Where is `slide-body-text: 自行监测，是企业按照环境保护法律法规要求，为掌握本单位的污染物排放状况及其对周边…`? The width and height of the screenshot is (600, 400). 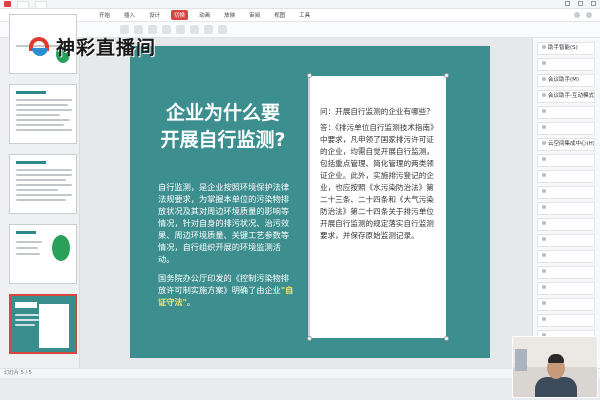
slide-body-text: 自行监测，是企业按照环境保护法律法规要求，为掌握本单位的污染物排放状况及其对周边… is located at coordinates (224, 223).